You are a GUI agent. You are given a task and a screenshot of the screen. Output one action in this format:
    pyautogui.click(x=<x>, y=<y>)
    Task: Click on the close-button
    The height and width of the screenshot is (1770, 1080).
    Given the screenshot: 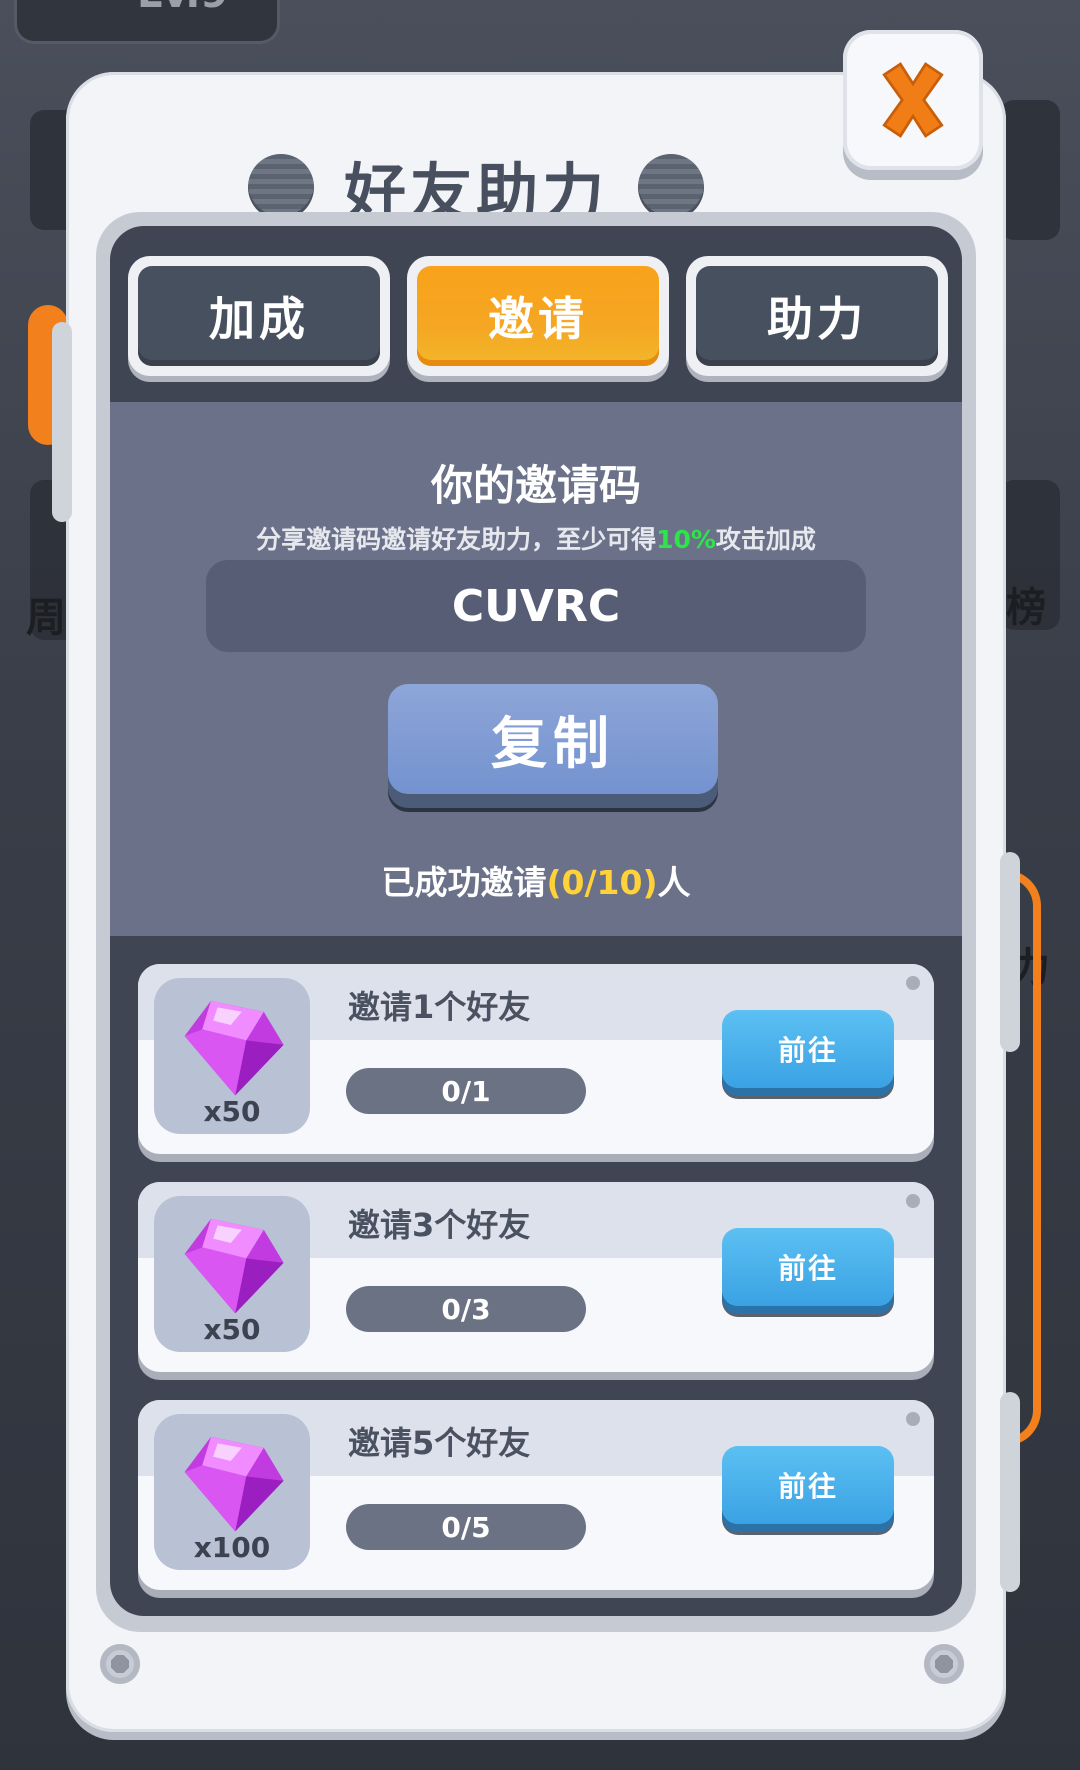 What is the action you would take?
    pyautogui.click(x=913, y=100)
    